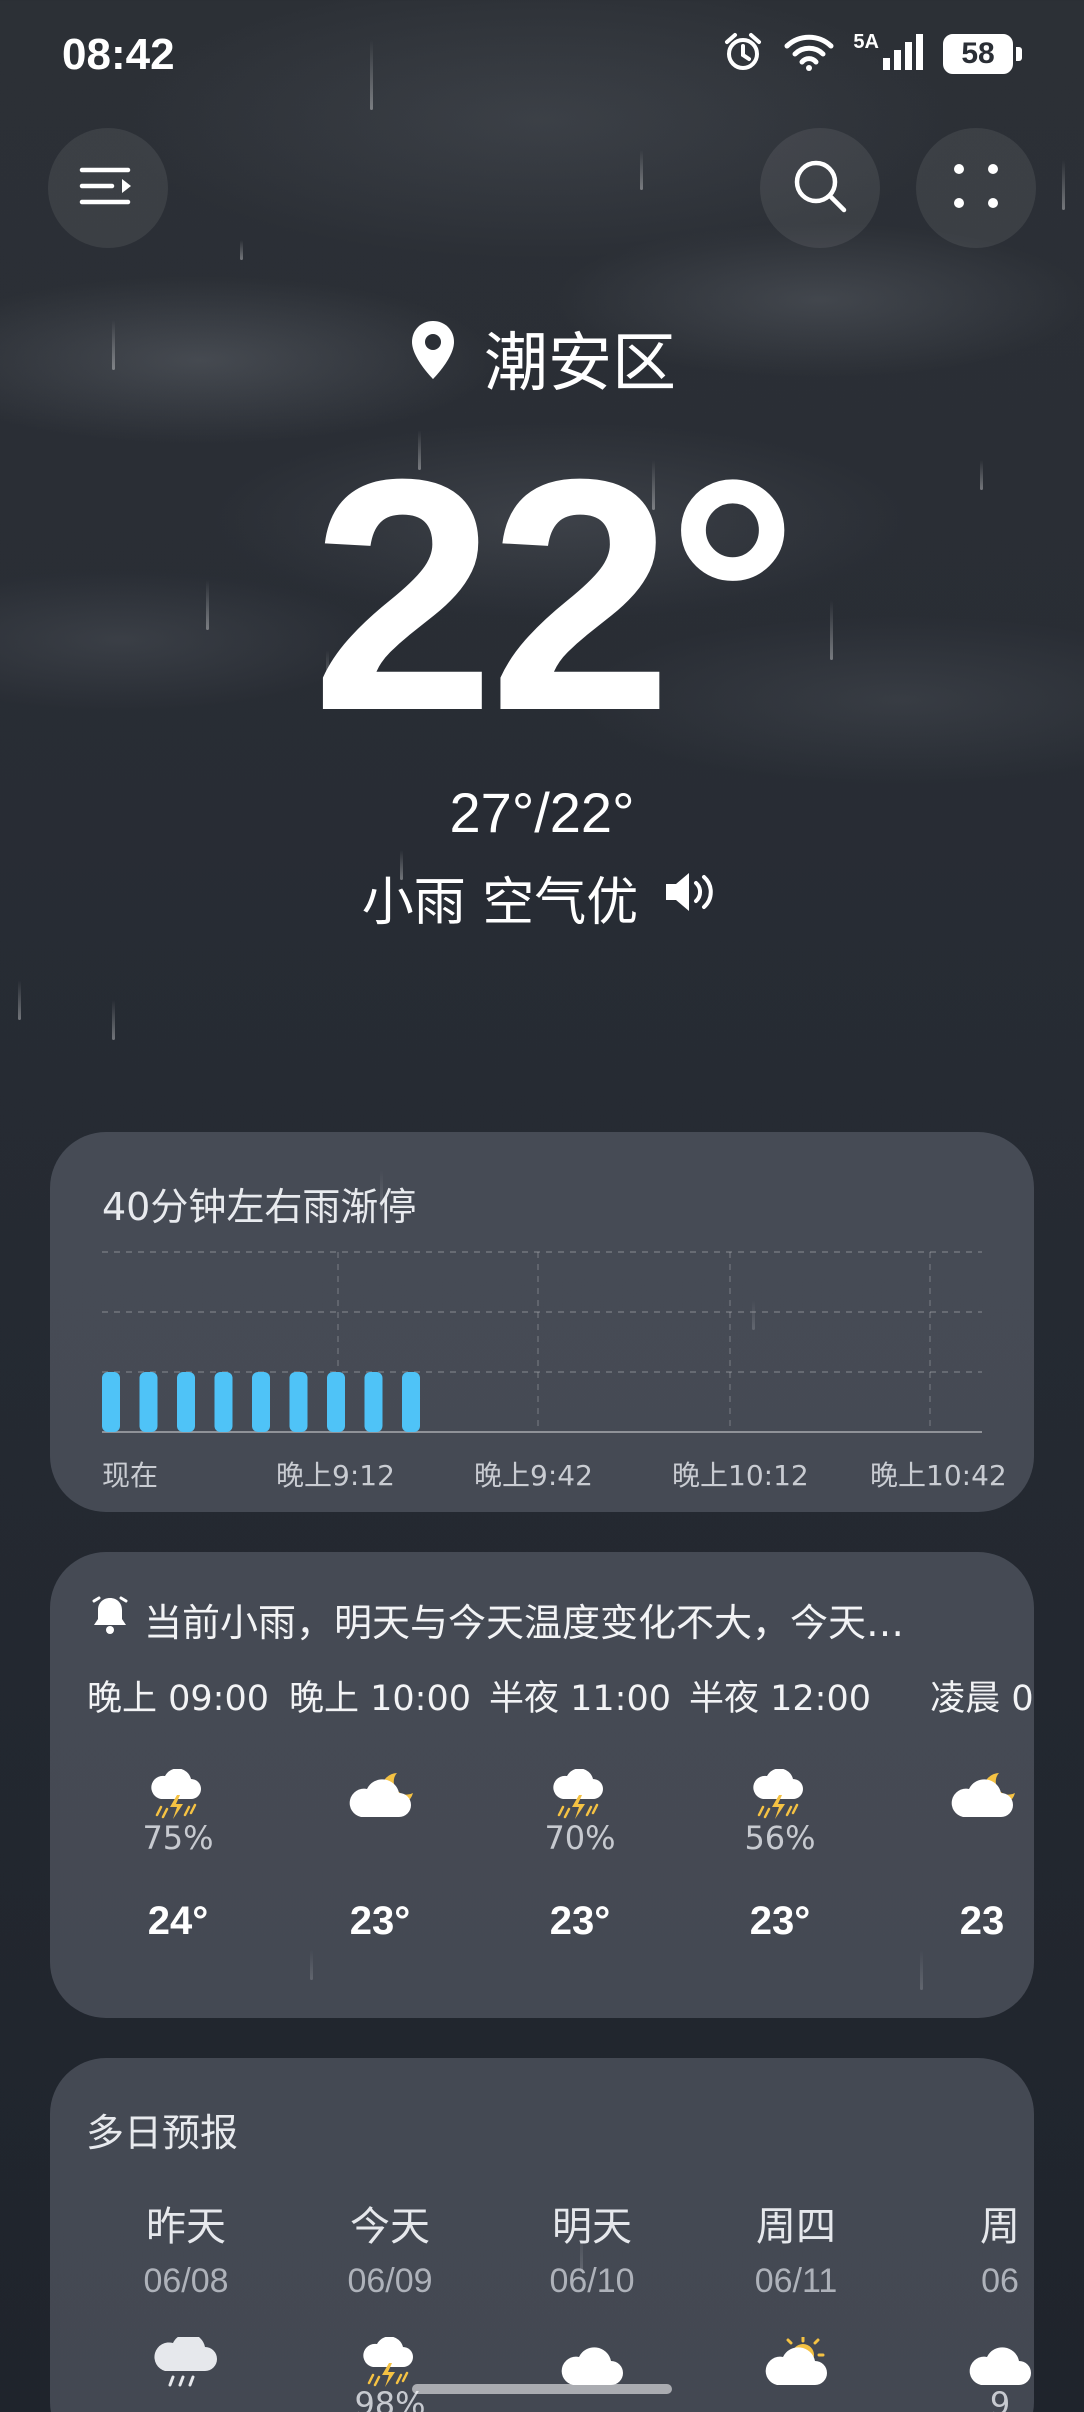 The width and height of the screenshot is (1084, 2412). I want to click on grid-dots-icon, so click(976, 188).